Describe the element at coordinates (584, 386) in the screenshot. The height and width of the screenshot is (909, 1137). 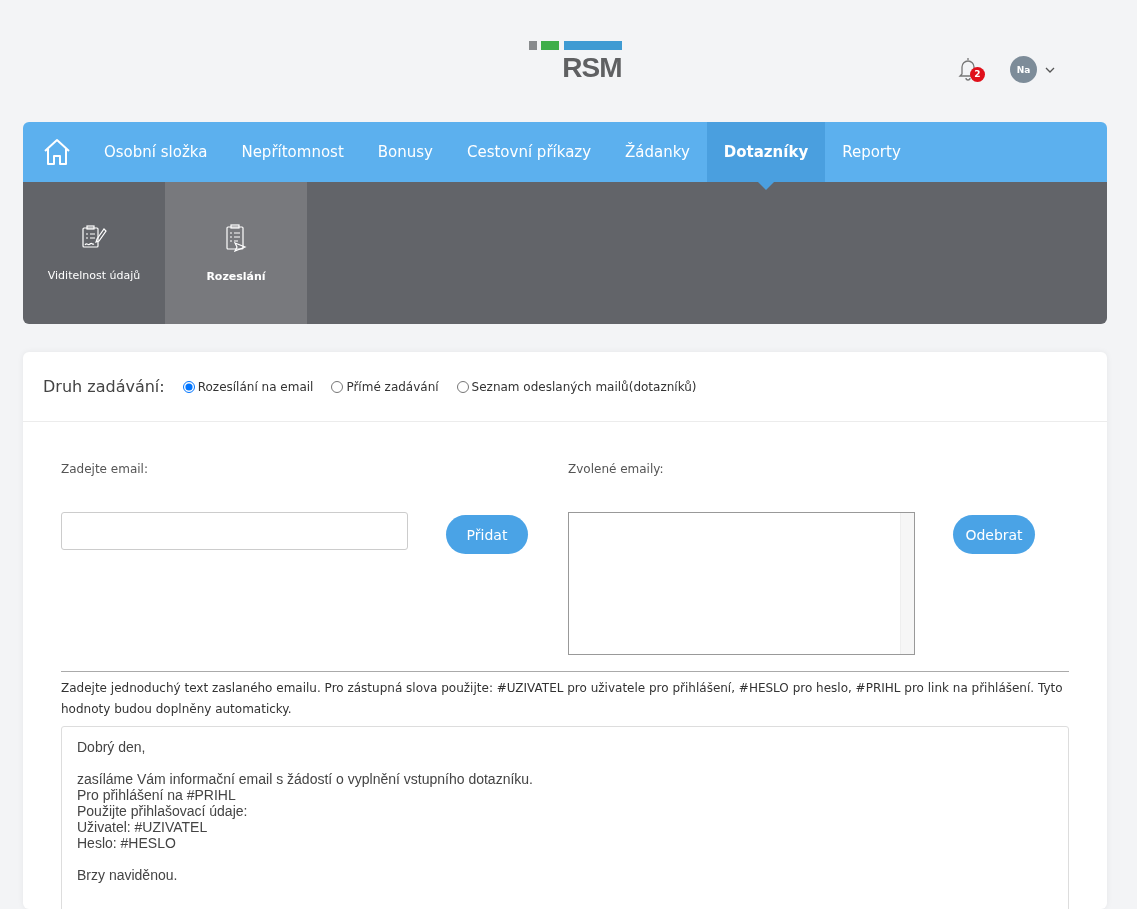
I see `radio-label: Seznam odeslaných mailů(dotazníků)` at that location.